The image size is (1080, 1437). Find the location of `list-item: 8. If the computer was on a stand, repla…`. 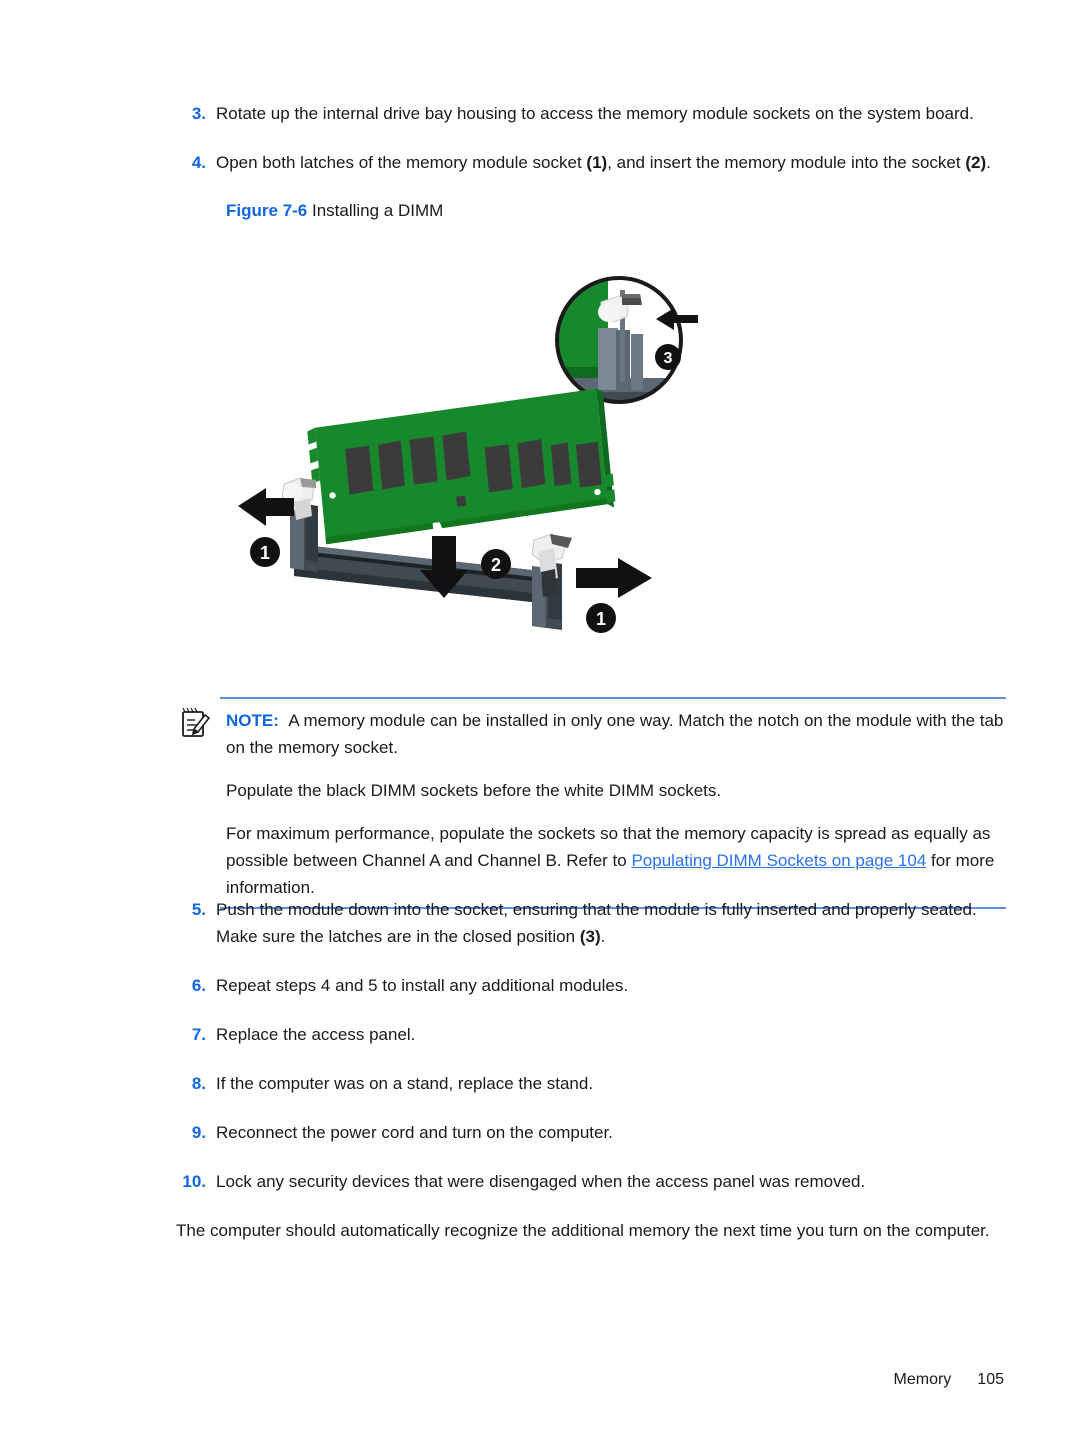

list-item: 8. If the computer was on a stand, repla… is located at coordinates (591, 1083).